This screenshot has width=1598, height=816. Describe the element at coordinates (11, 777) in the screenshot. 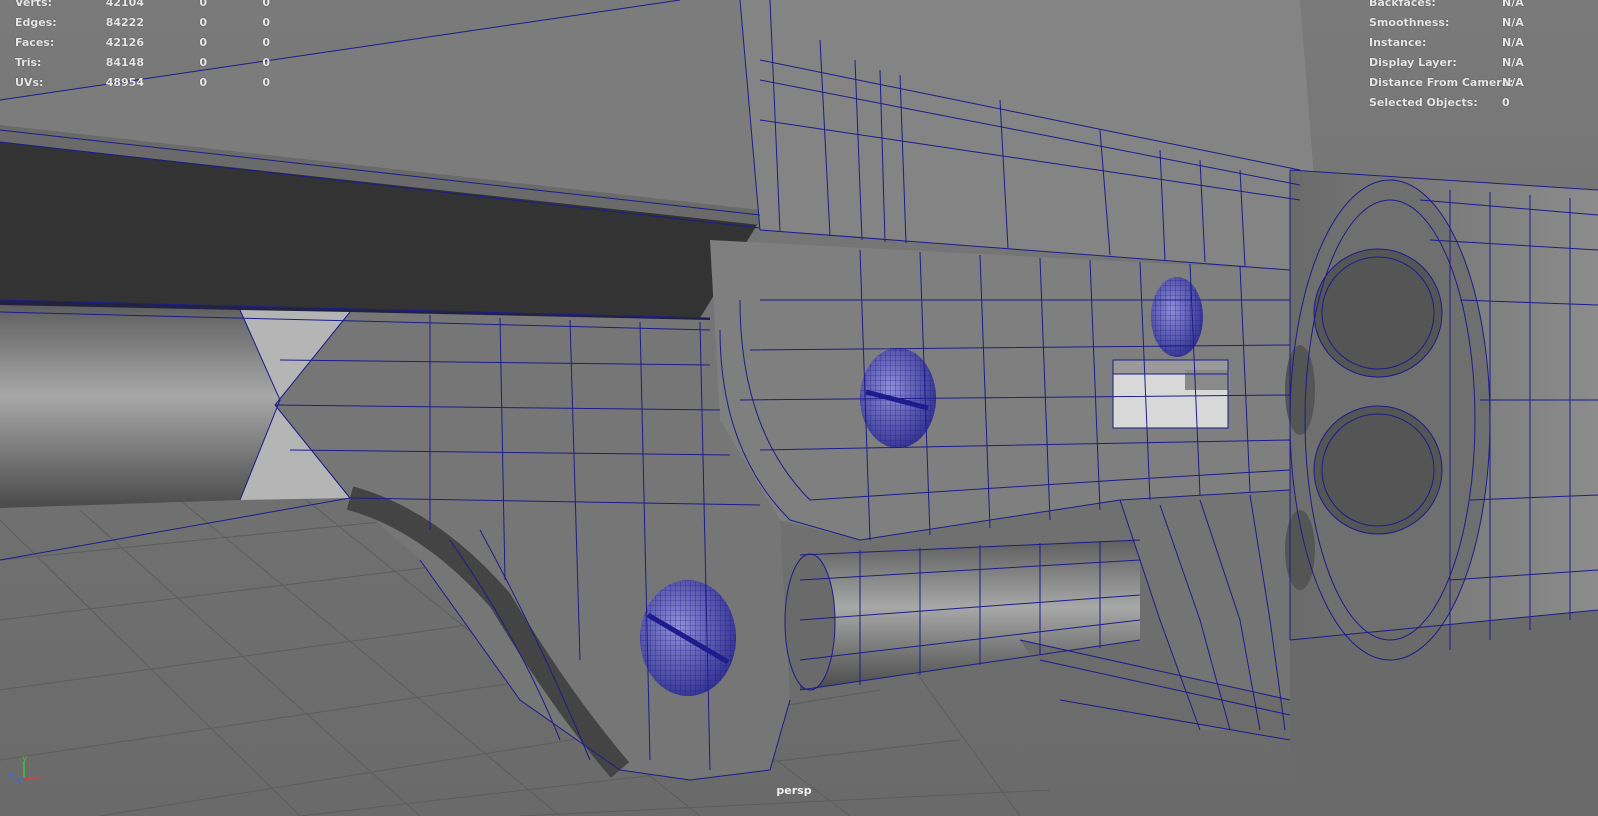

I see `z-axis-label: z` at that location.